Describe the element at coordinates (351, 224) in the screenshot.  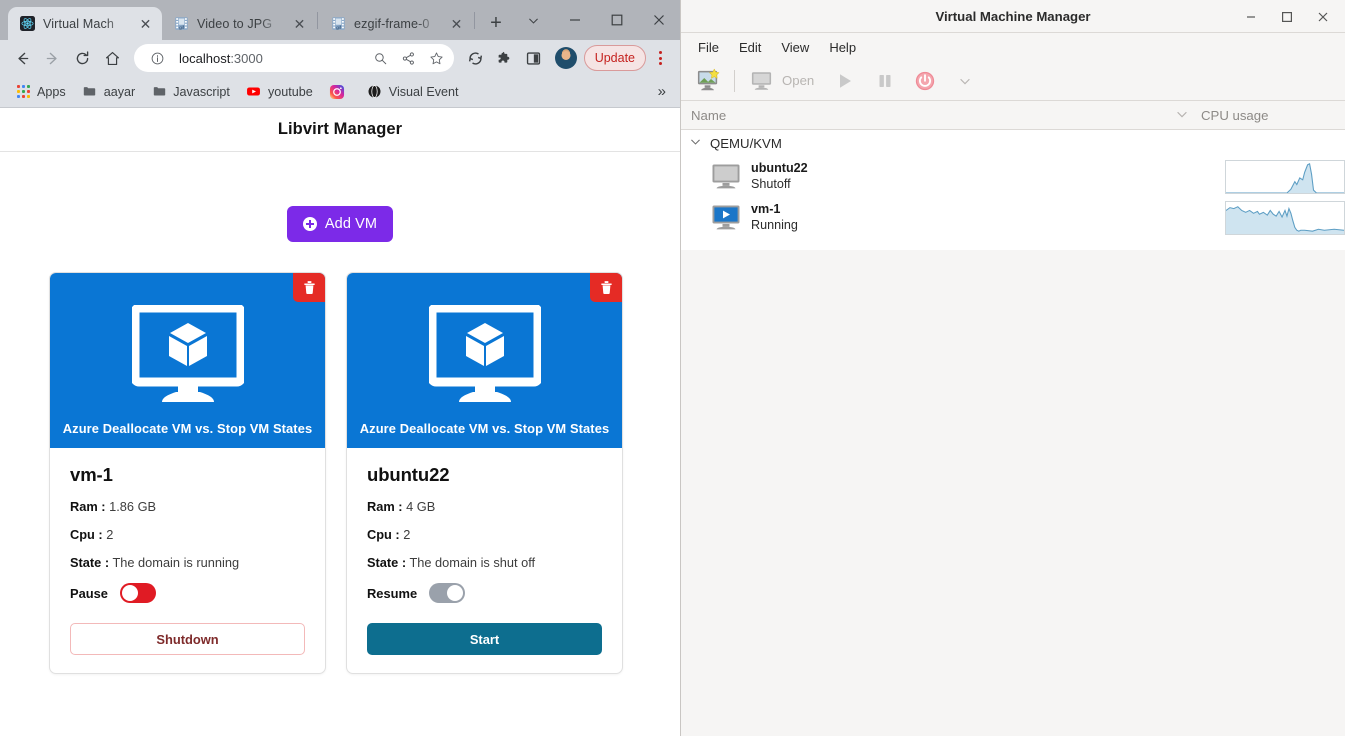
I see `add-vm-label: Add VM` at that location.